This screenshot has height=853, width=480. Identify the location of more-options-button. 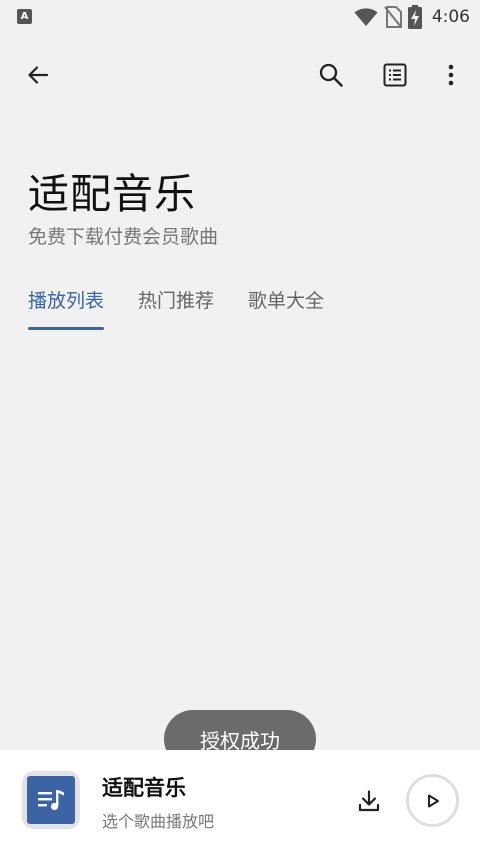
(451, 75).